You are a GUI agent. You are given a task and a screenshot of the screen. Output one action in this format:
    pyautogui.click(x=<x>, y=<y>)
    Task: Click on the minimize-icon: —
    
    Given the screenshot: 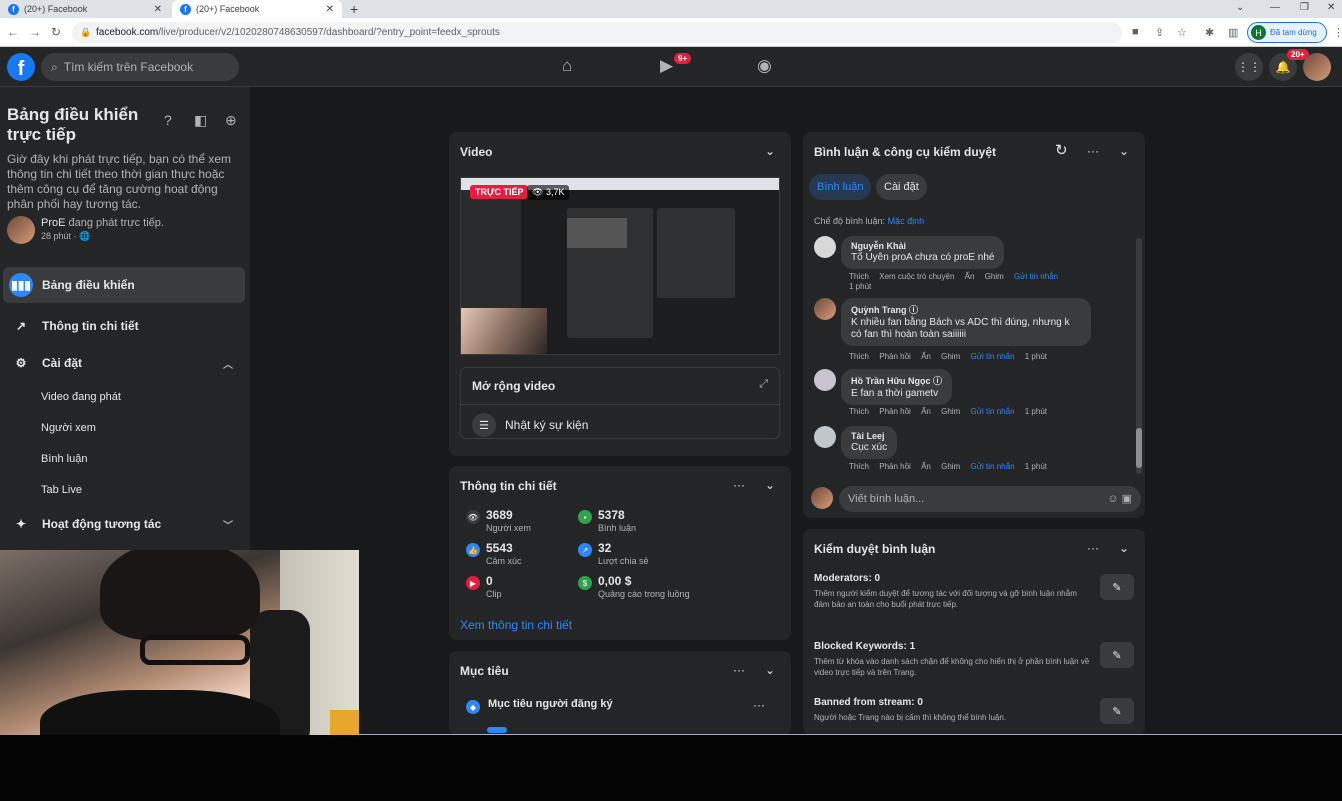 What is the action you would take?
    pyautogui.click(x=1275, y=8)
    